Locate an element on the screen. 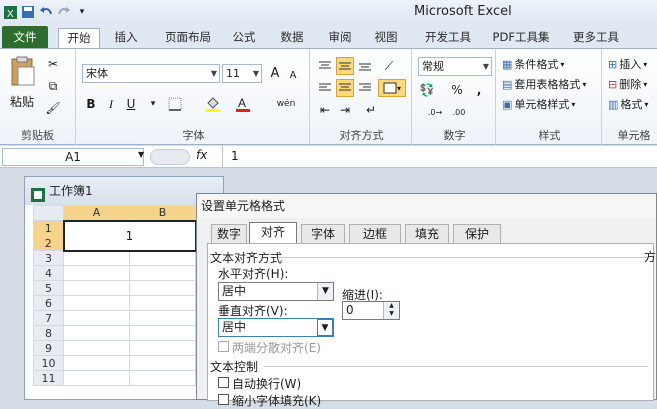 The width and height of the screenshot is (657, 409). fill-color-icon is located at coordinates (213, 104).